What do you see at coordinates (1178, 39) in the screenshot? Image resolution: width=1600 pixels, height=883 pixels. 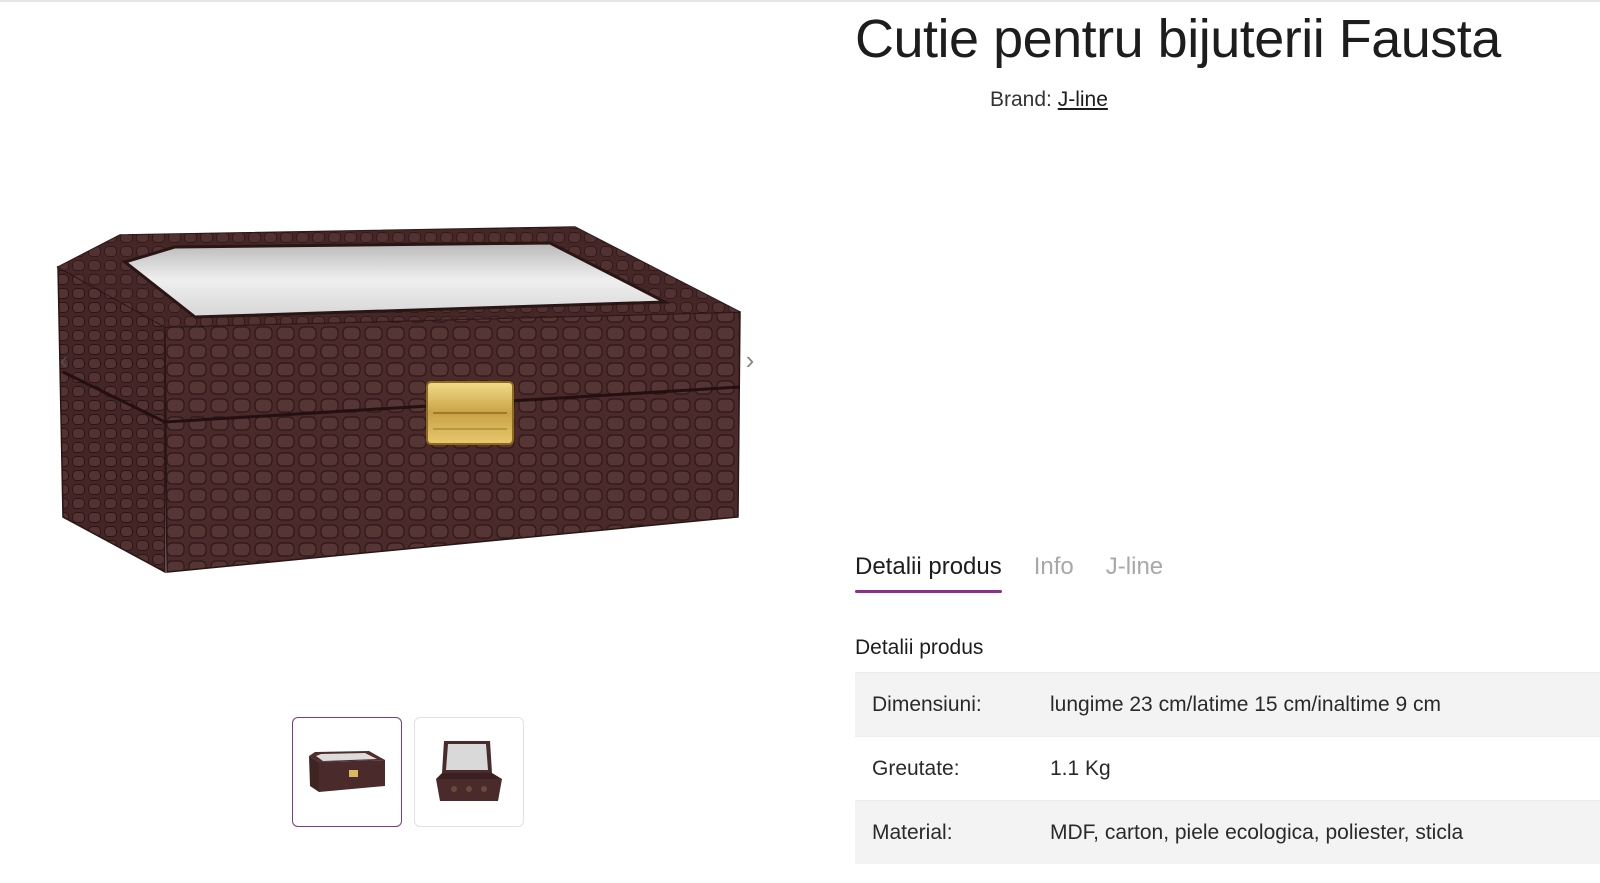 I see `product-title: Cutie pentru bijuterii Fausta` at bounding box center [1178, 39].